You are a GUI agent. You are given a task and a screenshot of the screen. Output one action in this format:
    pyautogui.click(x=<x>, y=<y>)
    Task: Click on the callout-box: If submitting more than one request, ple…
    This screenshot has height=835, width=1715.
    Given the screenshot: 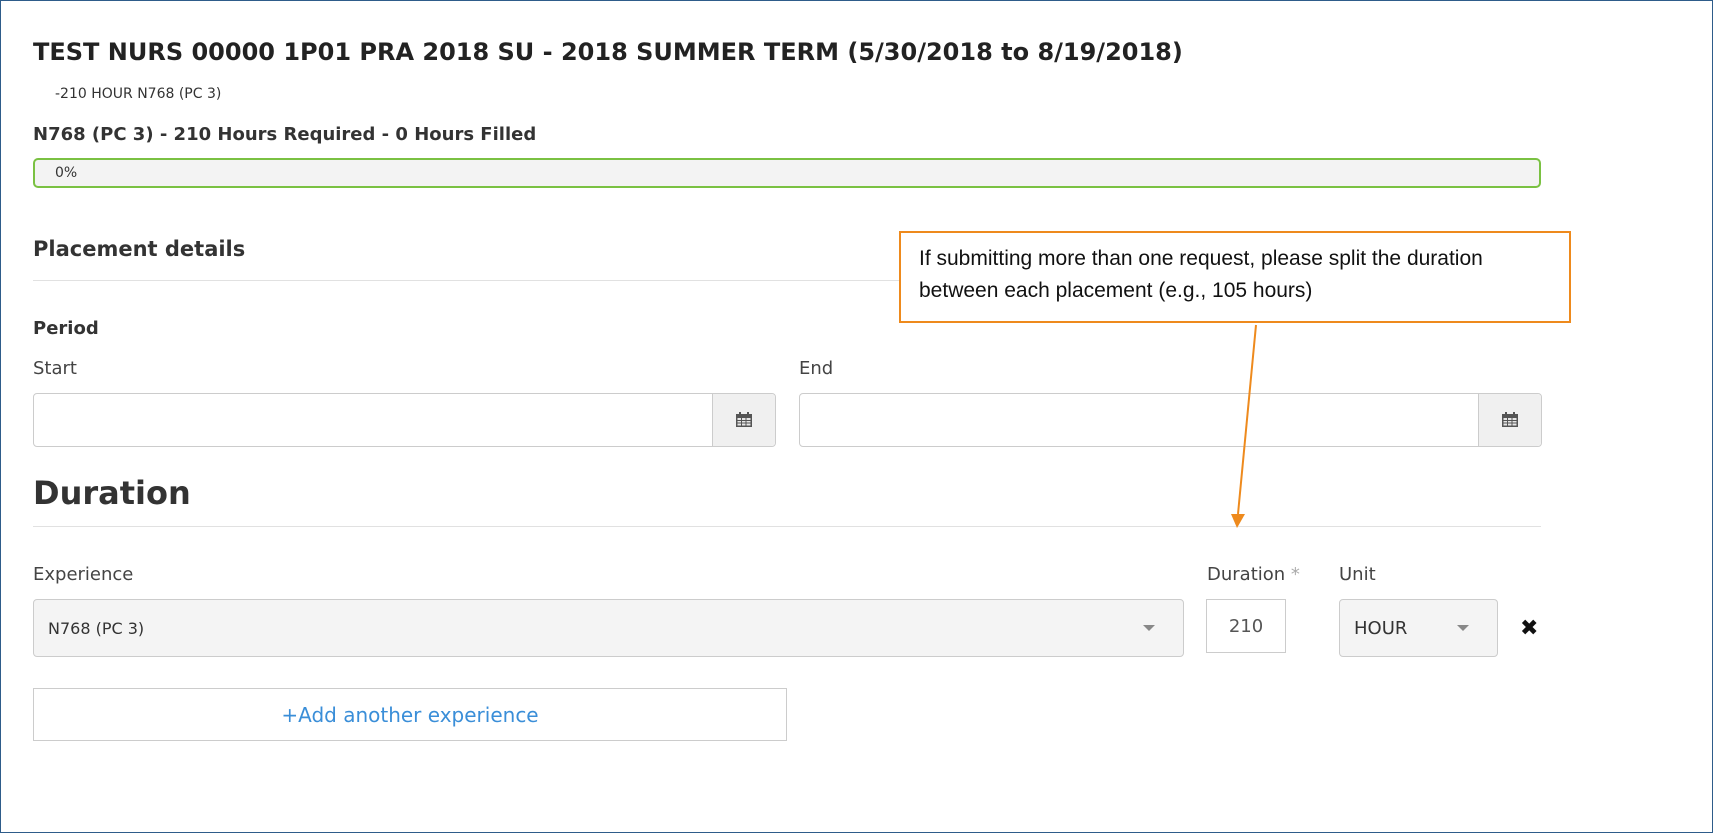 What is the action you would take?
    pyautogui.click(x=1235, y=277)
    